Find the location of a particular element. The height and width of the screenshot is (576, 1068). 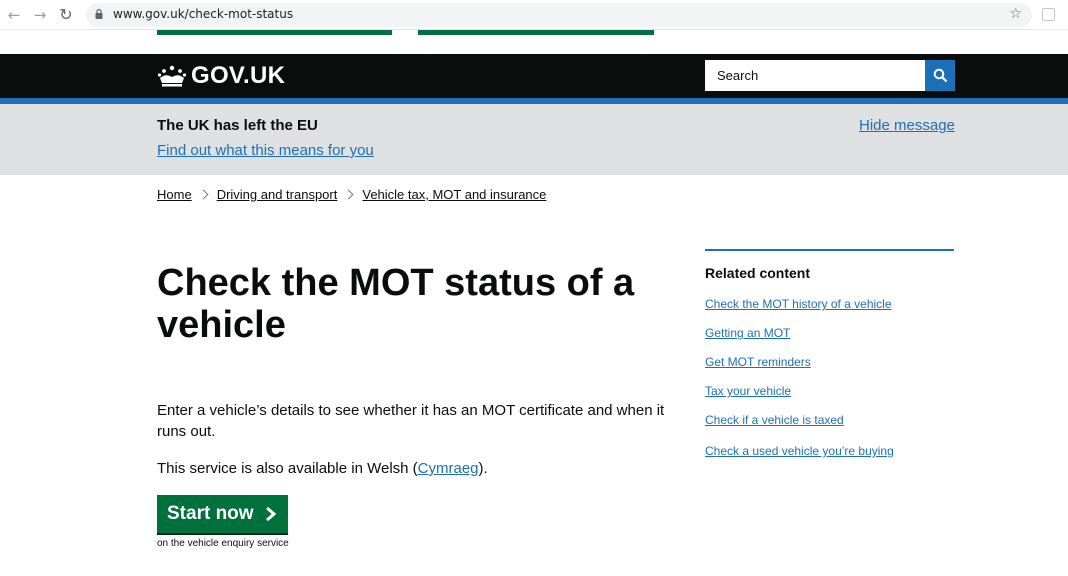

related-link-mot-reminders: Get MOT reminders is located at coordinates (758, 362).